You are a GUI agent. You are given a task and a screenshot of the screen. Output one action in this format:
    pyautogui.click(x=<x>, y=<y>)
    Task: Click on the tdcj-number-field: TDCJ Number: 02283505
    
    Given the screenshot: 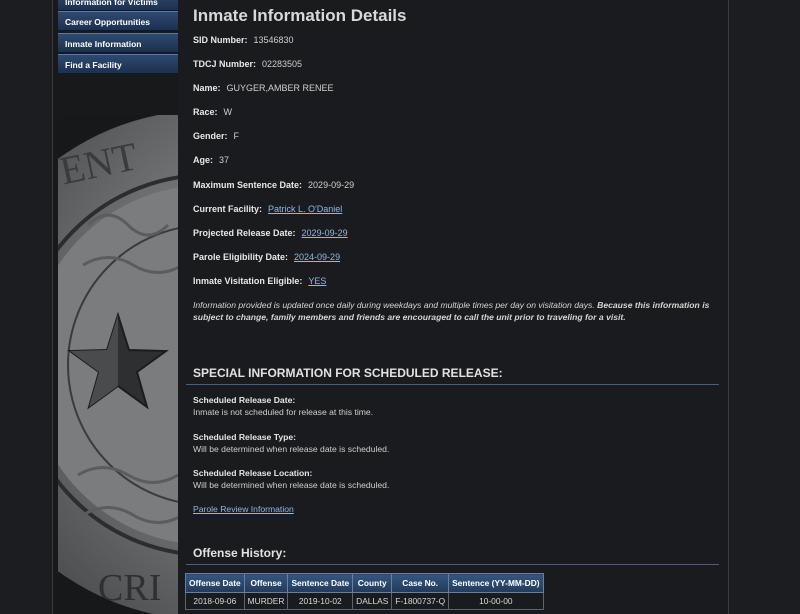 What is the action you would take?
    pyautogui.click(x=247, y=64)
    